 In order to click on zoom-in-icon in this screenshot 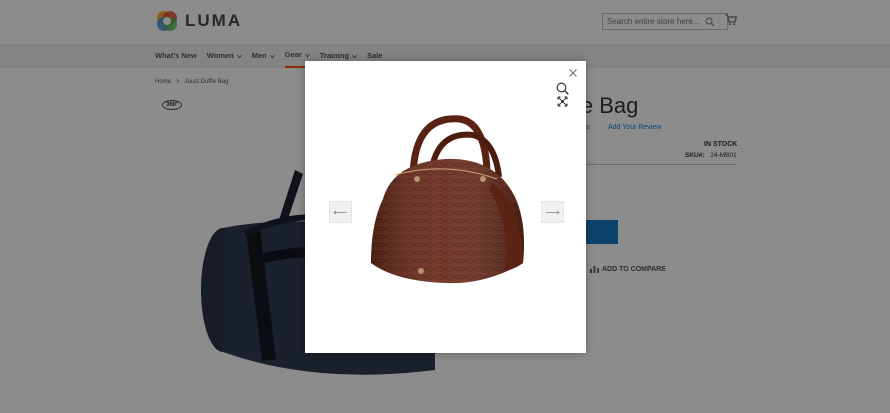, I will do `click(562, 88)`.